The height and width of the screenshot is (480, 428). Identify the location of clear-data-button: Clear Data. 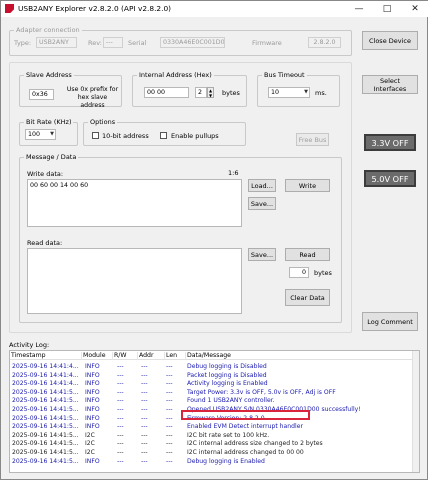
(307, 297).